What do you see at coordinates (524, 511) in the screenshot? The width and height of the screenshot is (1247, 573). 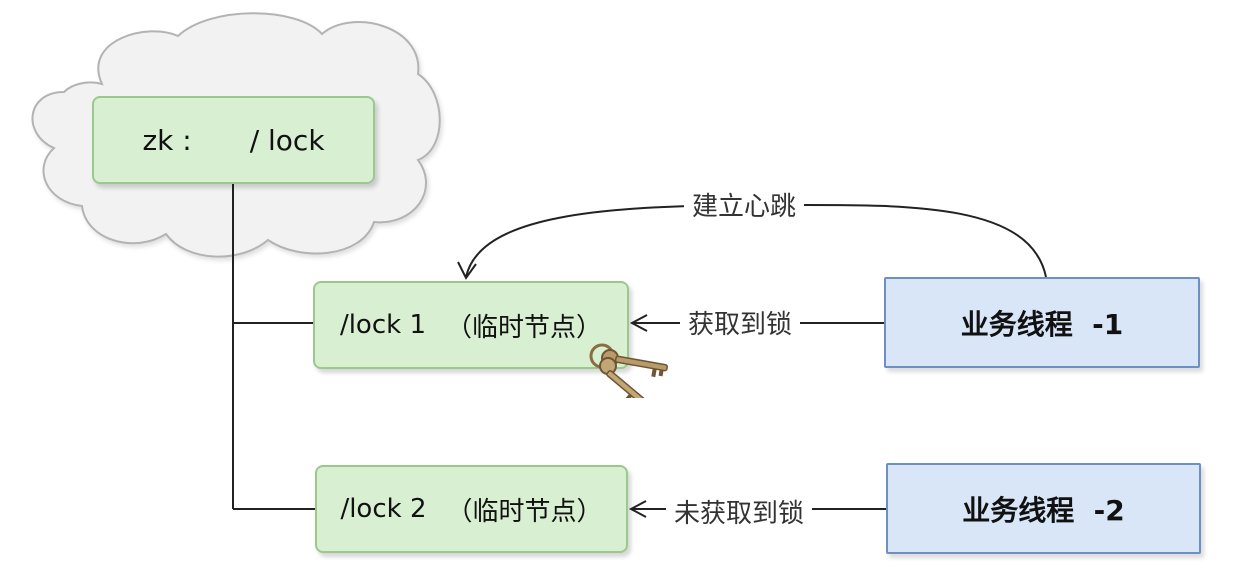 I see `lock-node-2-type: （临时节点）` at bounding box center [524, 511].